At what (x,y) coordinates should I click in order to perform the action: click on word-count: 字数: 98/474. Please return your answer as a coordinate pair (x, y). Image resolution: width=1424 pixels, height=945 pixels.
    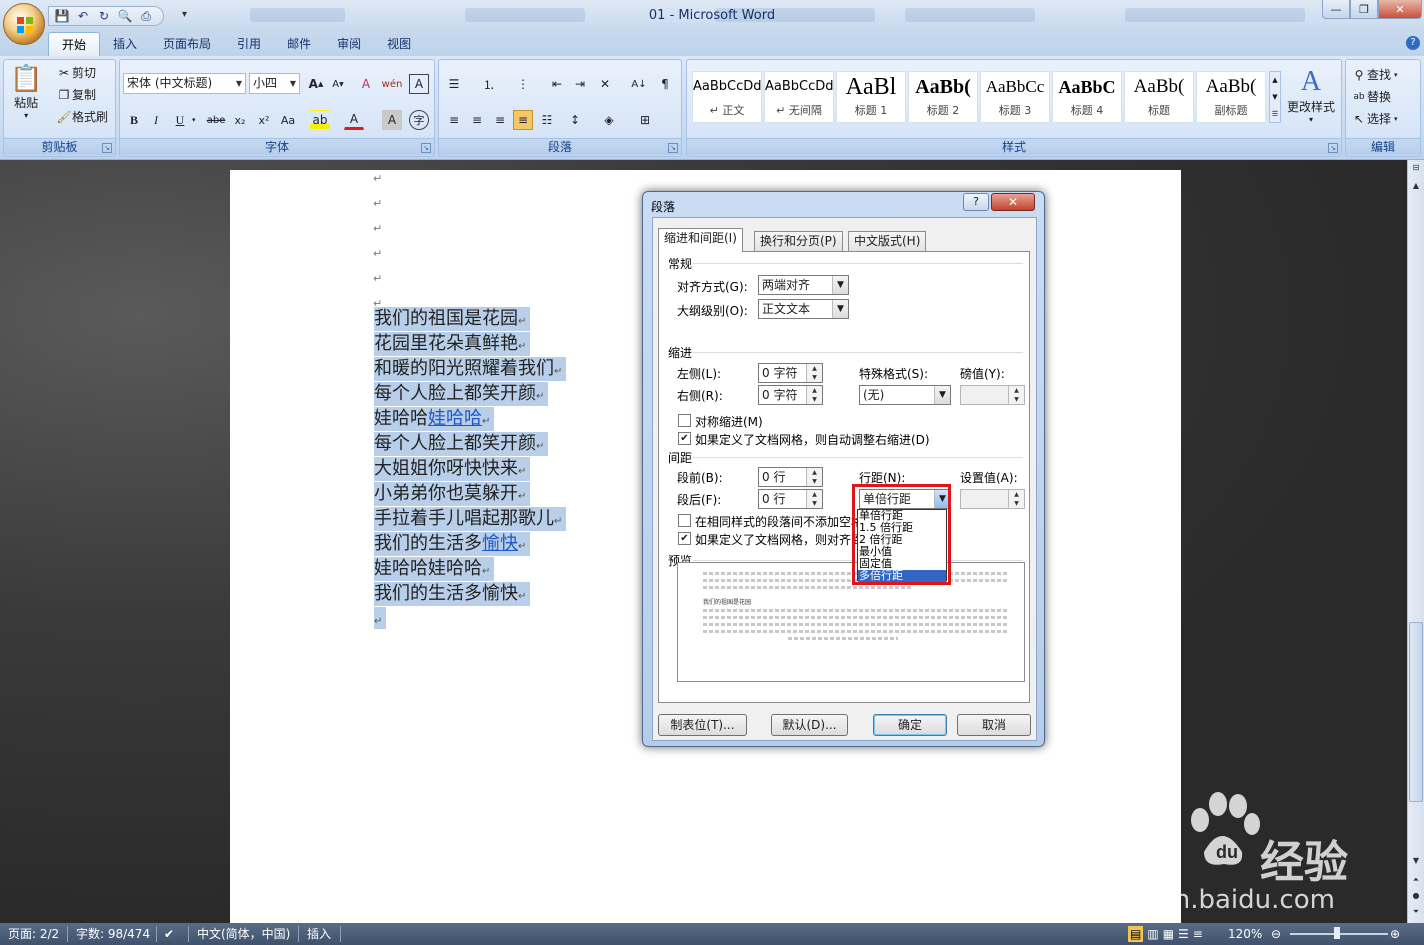
    Looking at the image, I should click on (113, 934).